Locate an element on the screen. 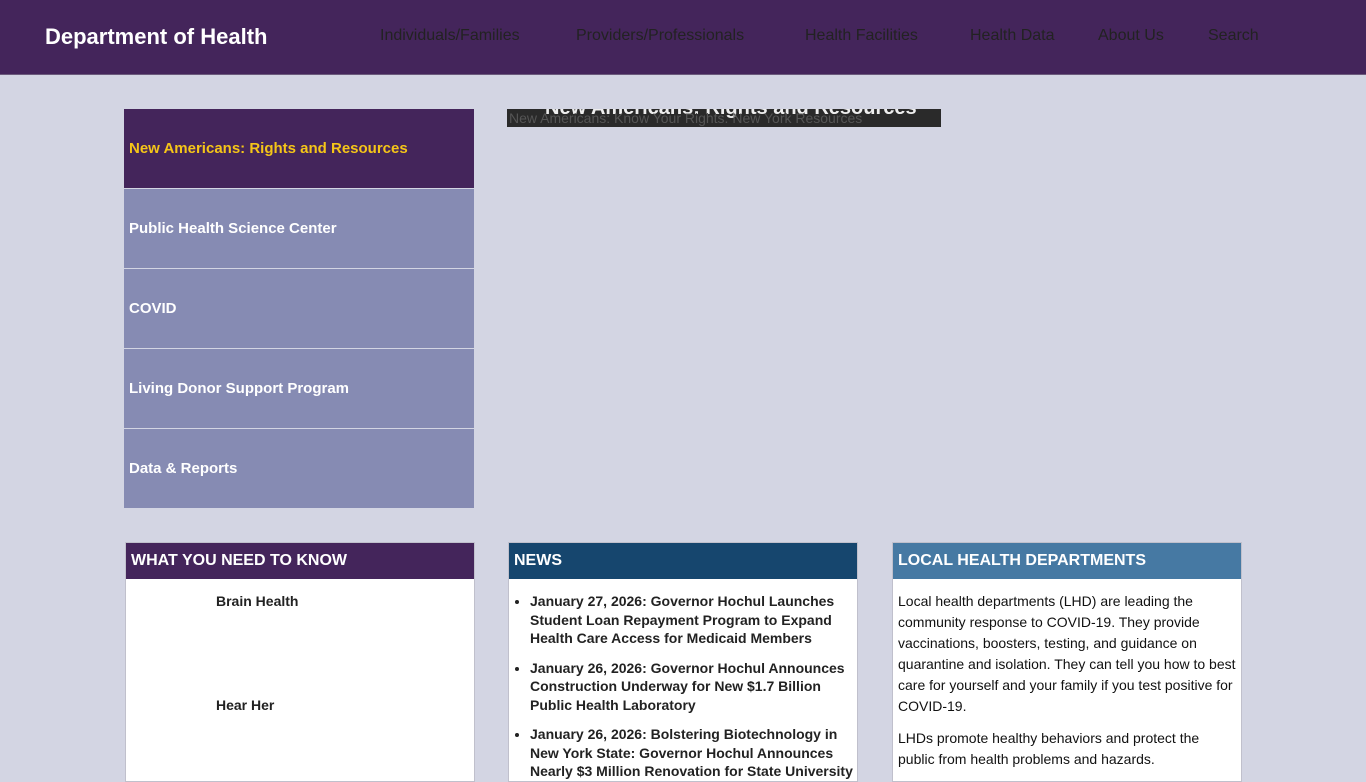  nav-individuals-families: Individuals/Families is located at coordinates (450, 36).